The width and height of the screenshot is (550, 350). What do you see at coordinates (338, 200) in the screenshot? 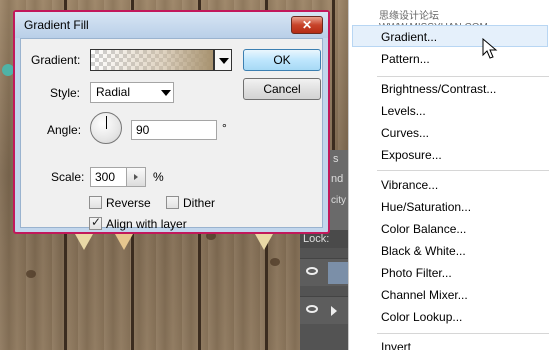
I see `tab-fragment: city` at bounding box center [338, 200].